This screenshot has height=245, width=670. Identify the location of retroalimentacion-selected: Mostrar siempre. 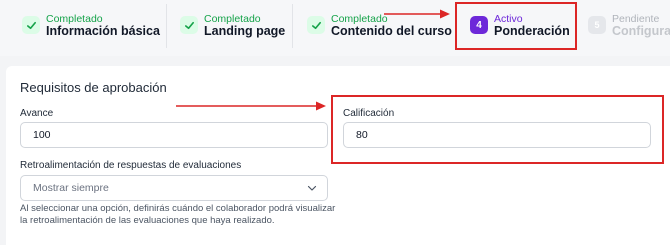
(71, 188).